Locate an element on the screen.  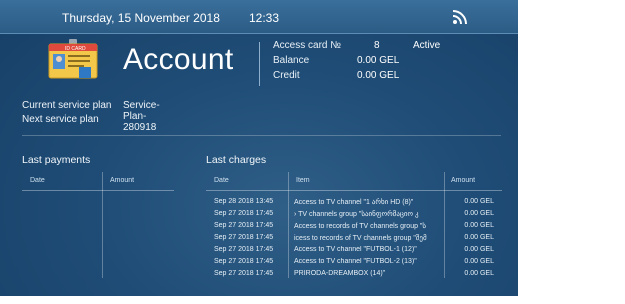
balance-value: 0.00 GEL is located at coordinates (378, 60).